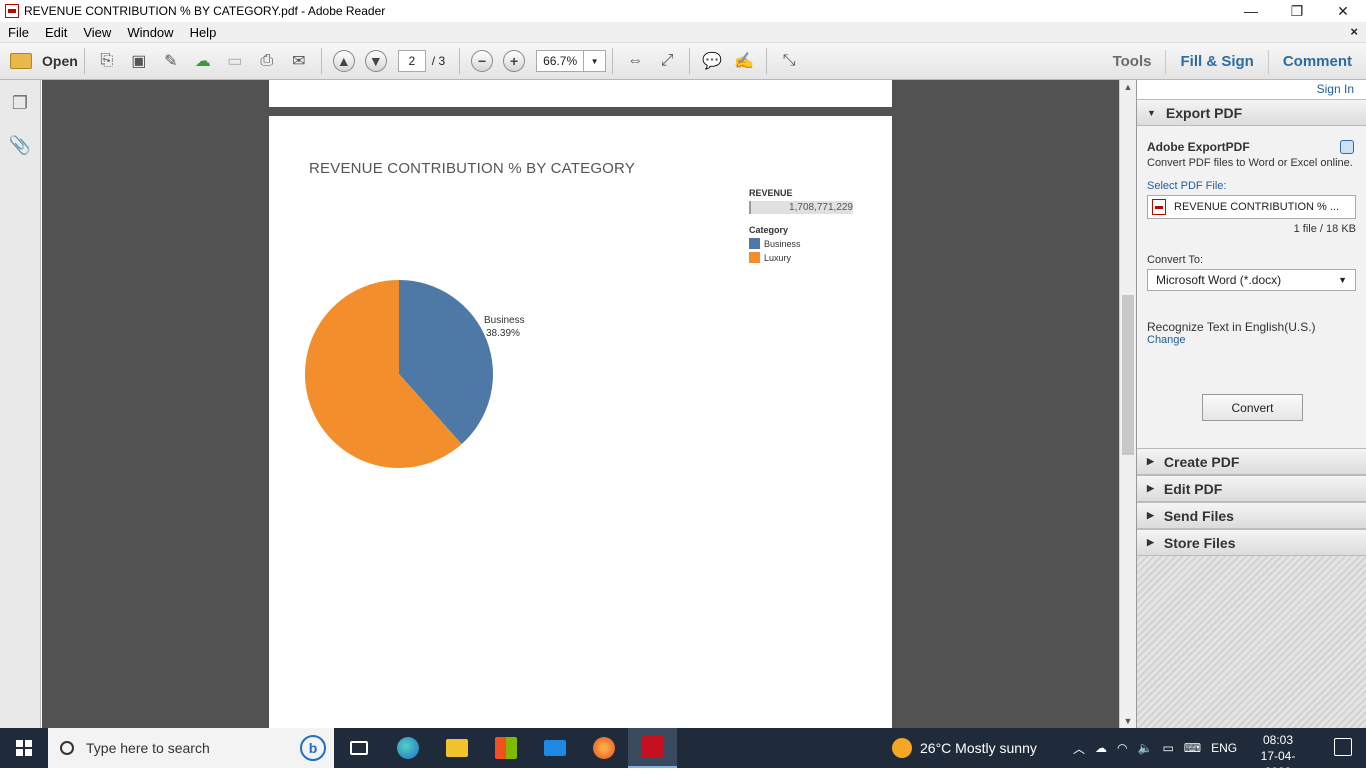 This screenshot has height=780, width=1366. What do you see at coordinates (504, 320) in the screenshot?
I see `pie-label-name: Business` at bounding box center [504, 320].